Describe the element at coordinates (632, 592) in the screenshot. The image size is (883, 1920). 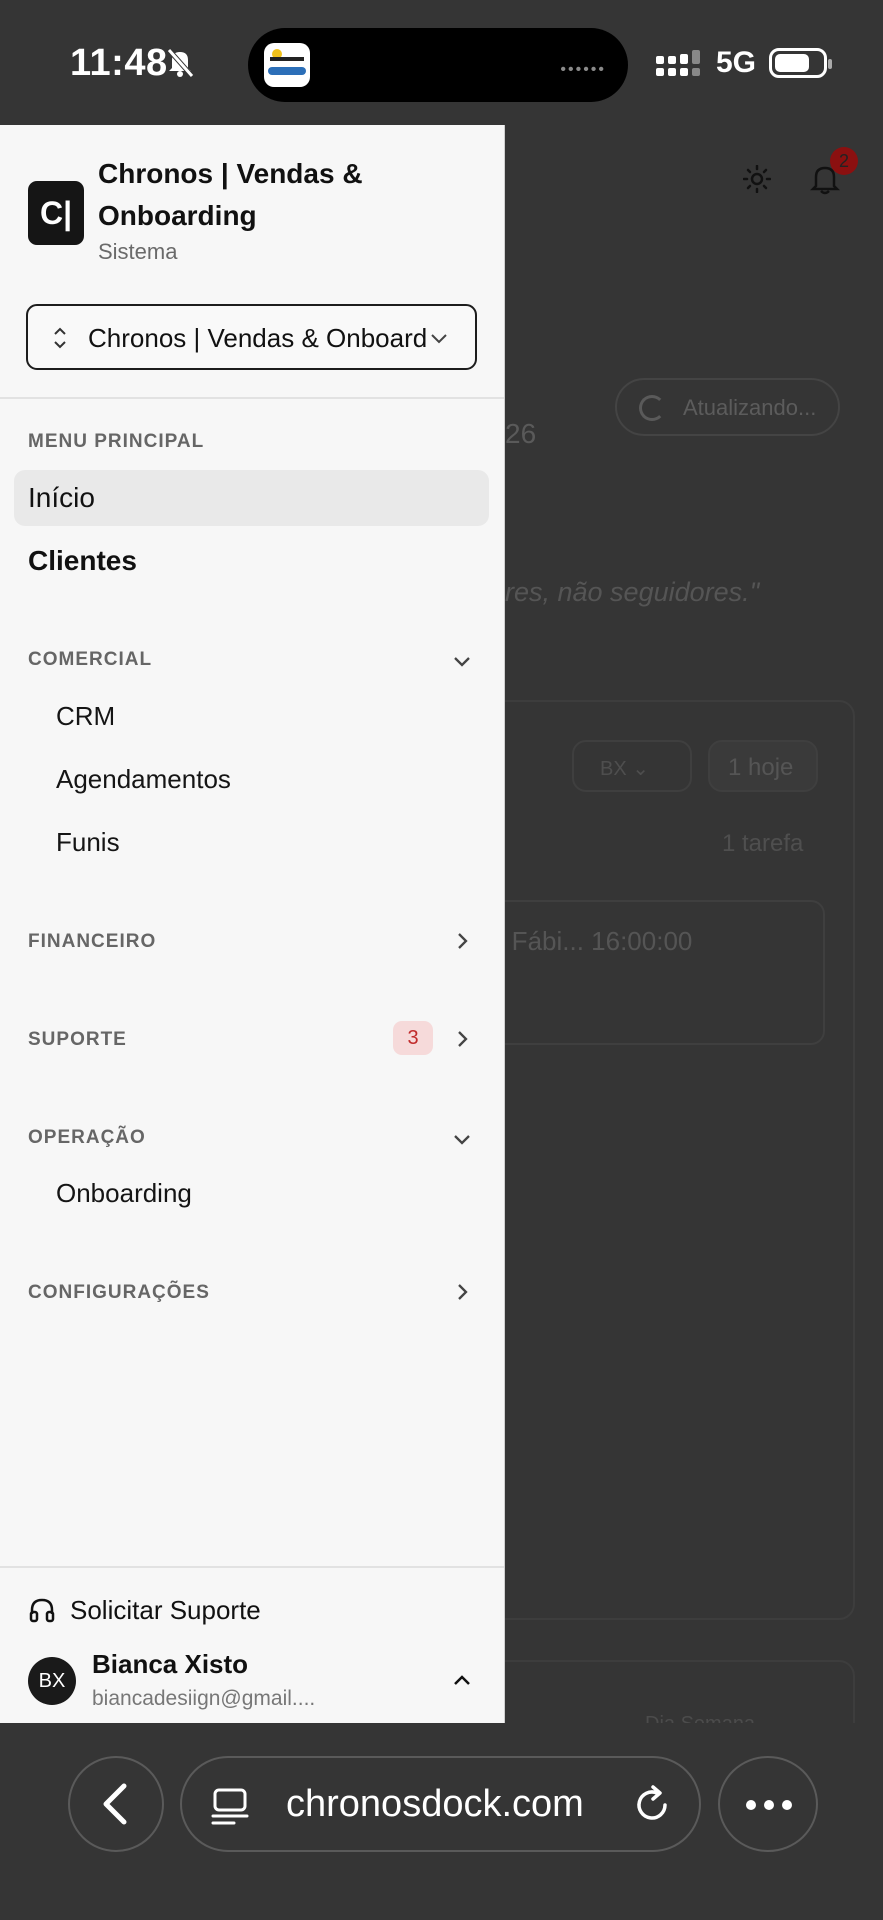
I see `quote-fragment: res, não seguidores."` at that location.